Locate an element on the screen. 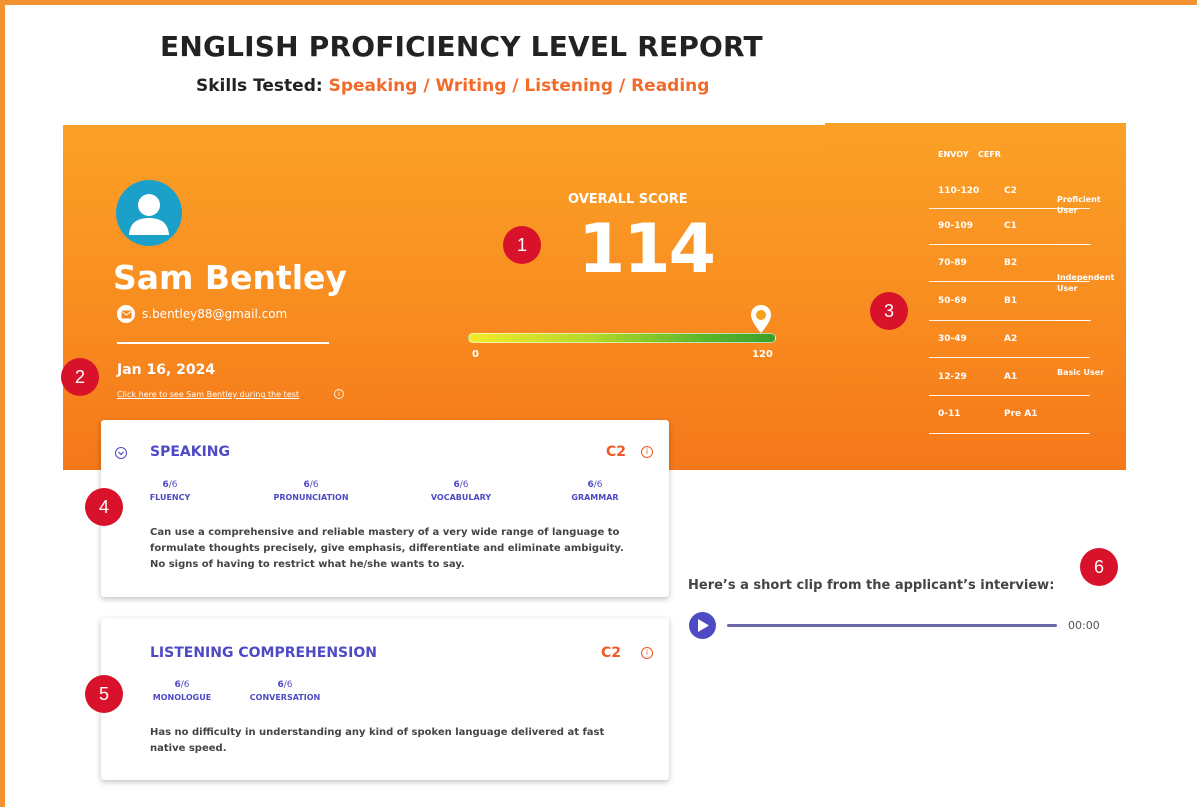 This screenshot has height=807, width=1197. subscore-grammar: 6/6 GRAMMAR is located at coordinates (595, 491).